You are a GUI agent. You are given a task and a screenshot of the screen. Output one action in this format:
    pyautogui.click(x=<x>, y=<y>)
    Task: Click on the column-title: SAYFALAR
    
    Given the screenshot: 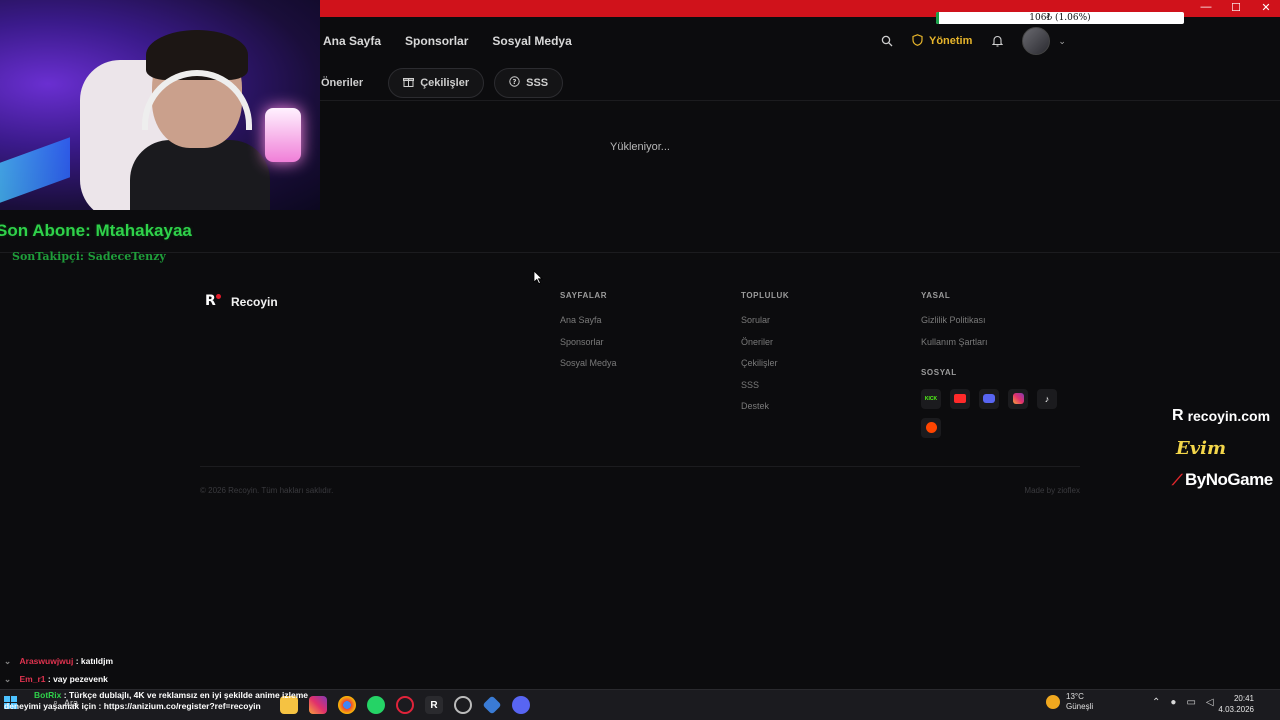 What is the action you would take?
    pyautogui.click(x=584, y=295)
    